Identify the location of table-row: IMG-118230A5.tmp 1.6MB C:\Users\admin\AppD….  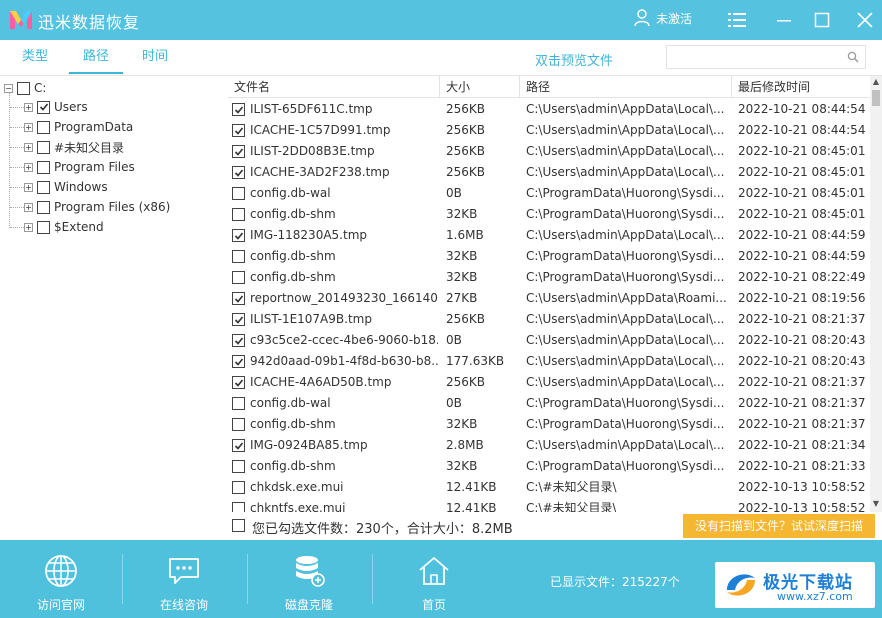
(549, 235).